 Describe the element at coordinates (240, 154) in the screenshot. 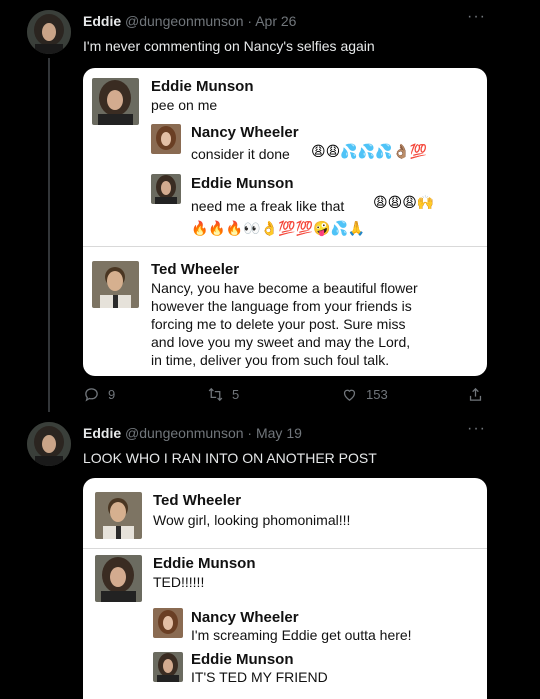

I see `reply-text: consider it done` at that location.